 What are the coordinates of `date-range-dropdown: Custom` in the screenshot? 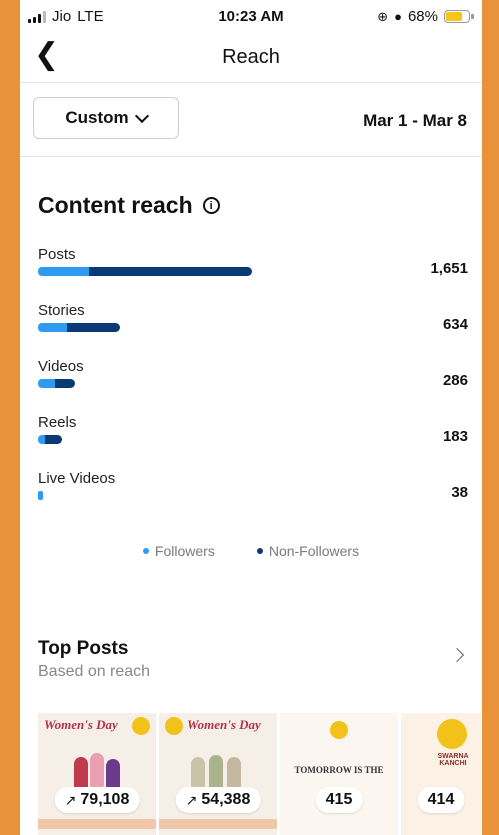 It's located at (106, 118).